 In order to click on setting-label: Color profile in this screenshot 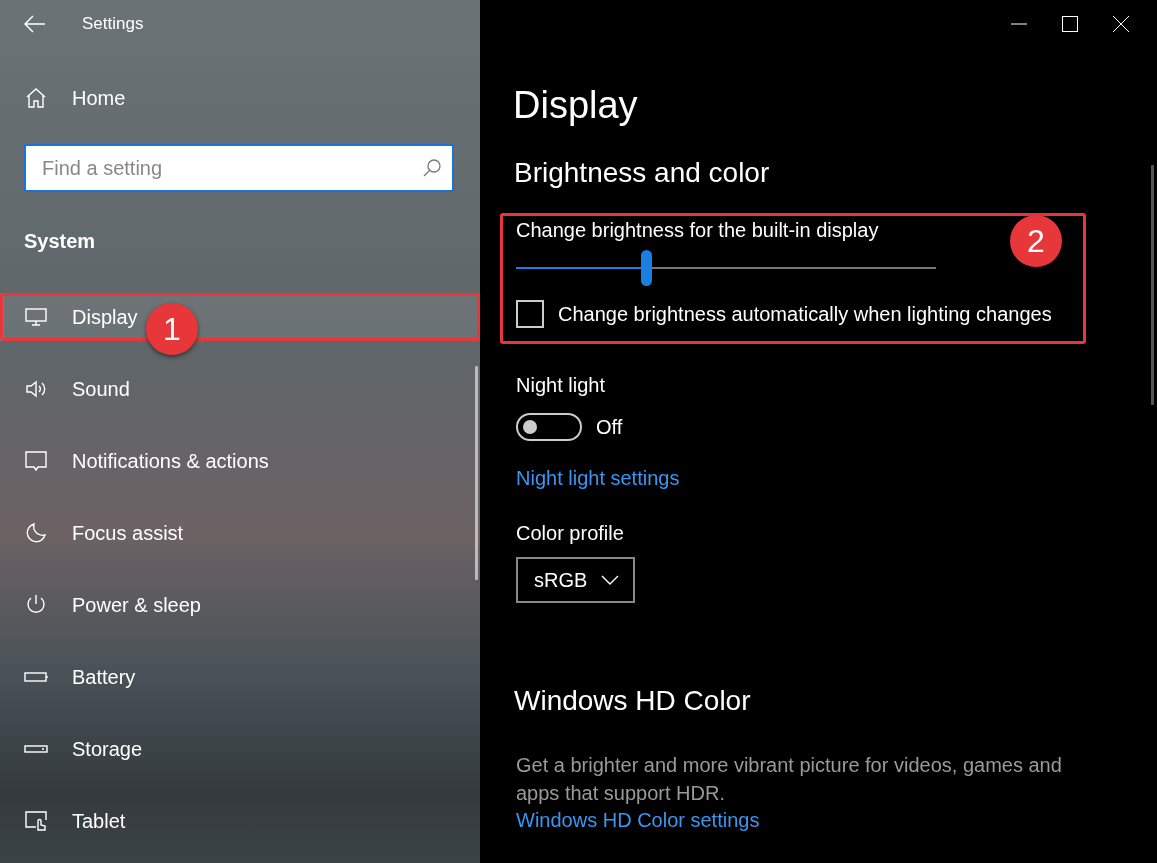, I will do `click(570, 533)`.